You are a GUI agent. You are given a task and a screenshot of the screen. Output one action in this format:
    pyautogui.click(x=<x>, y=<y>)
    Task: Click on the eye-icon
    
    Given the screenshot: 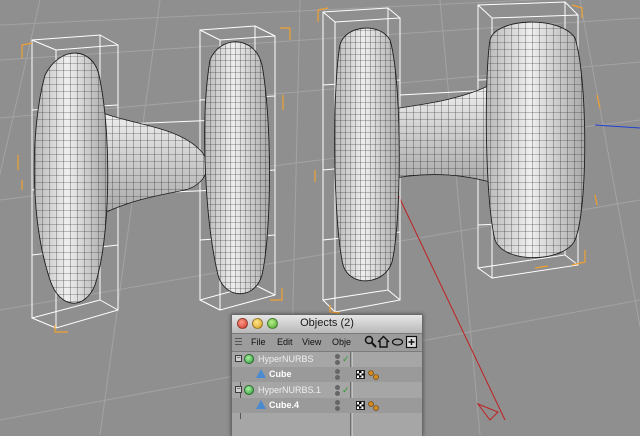 What is the action you would take?
    pyautogui.click(x=397, y=342)
    